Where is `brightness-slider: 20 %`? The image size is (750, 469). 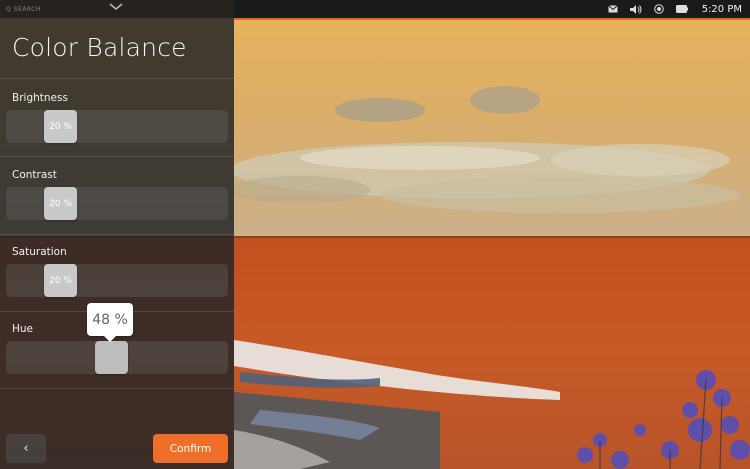
brightness-slider: 20 % is located at coordinates (117, 126).